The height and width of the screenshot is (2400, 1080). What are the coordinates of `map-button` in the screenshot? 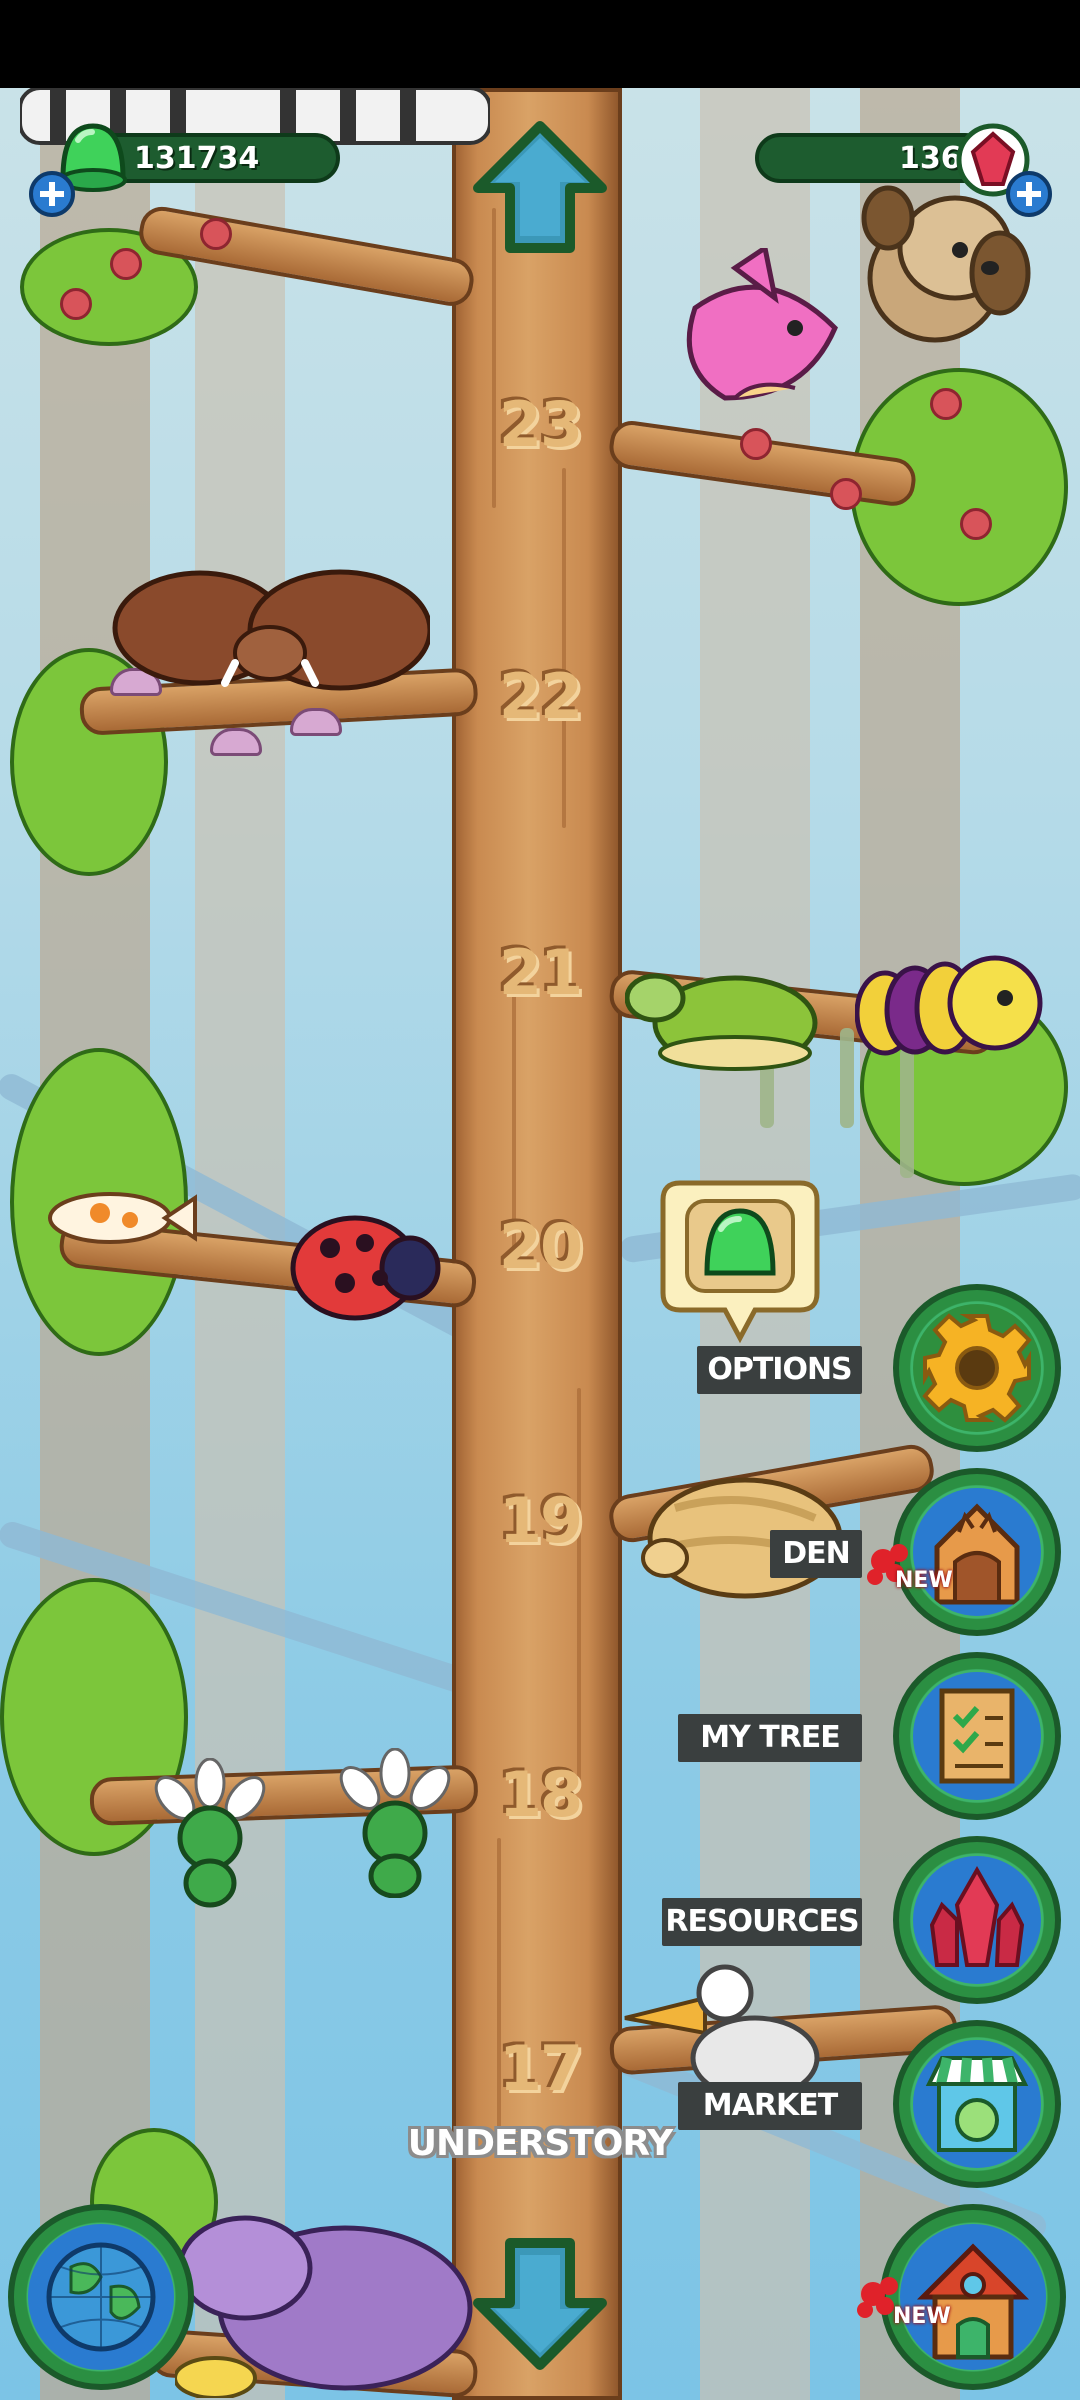 It's located at (101, 2297).